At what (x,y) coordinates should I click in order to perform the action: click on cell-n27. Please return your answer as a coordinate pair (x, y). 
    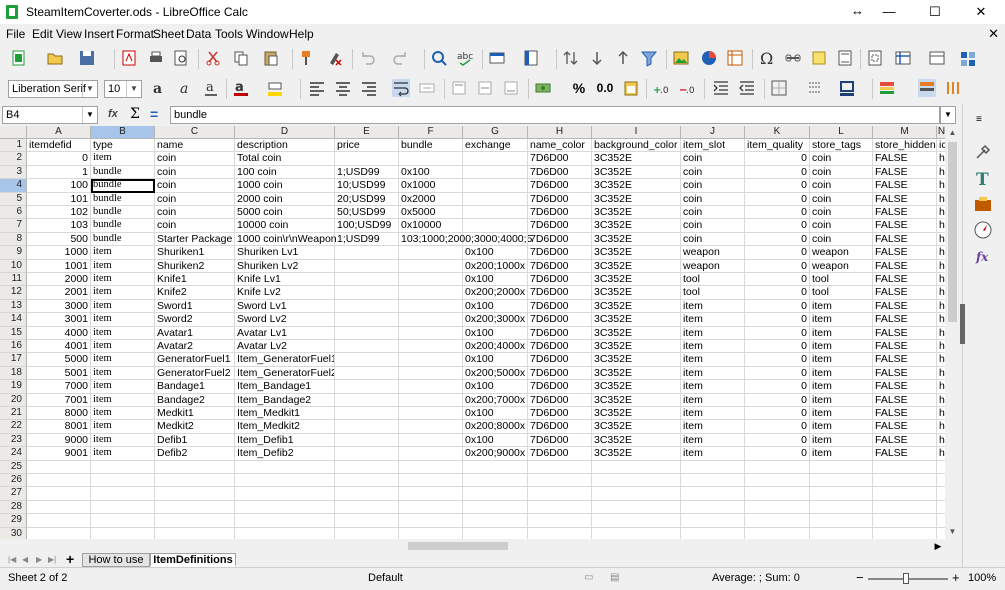
    Looking at the image, I should click on (941, 494).